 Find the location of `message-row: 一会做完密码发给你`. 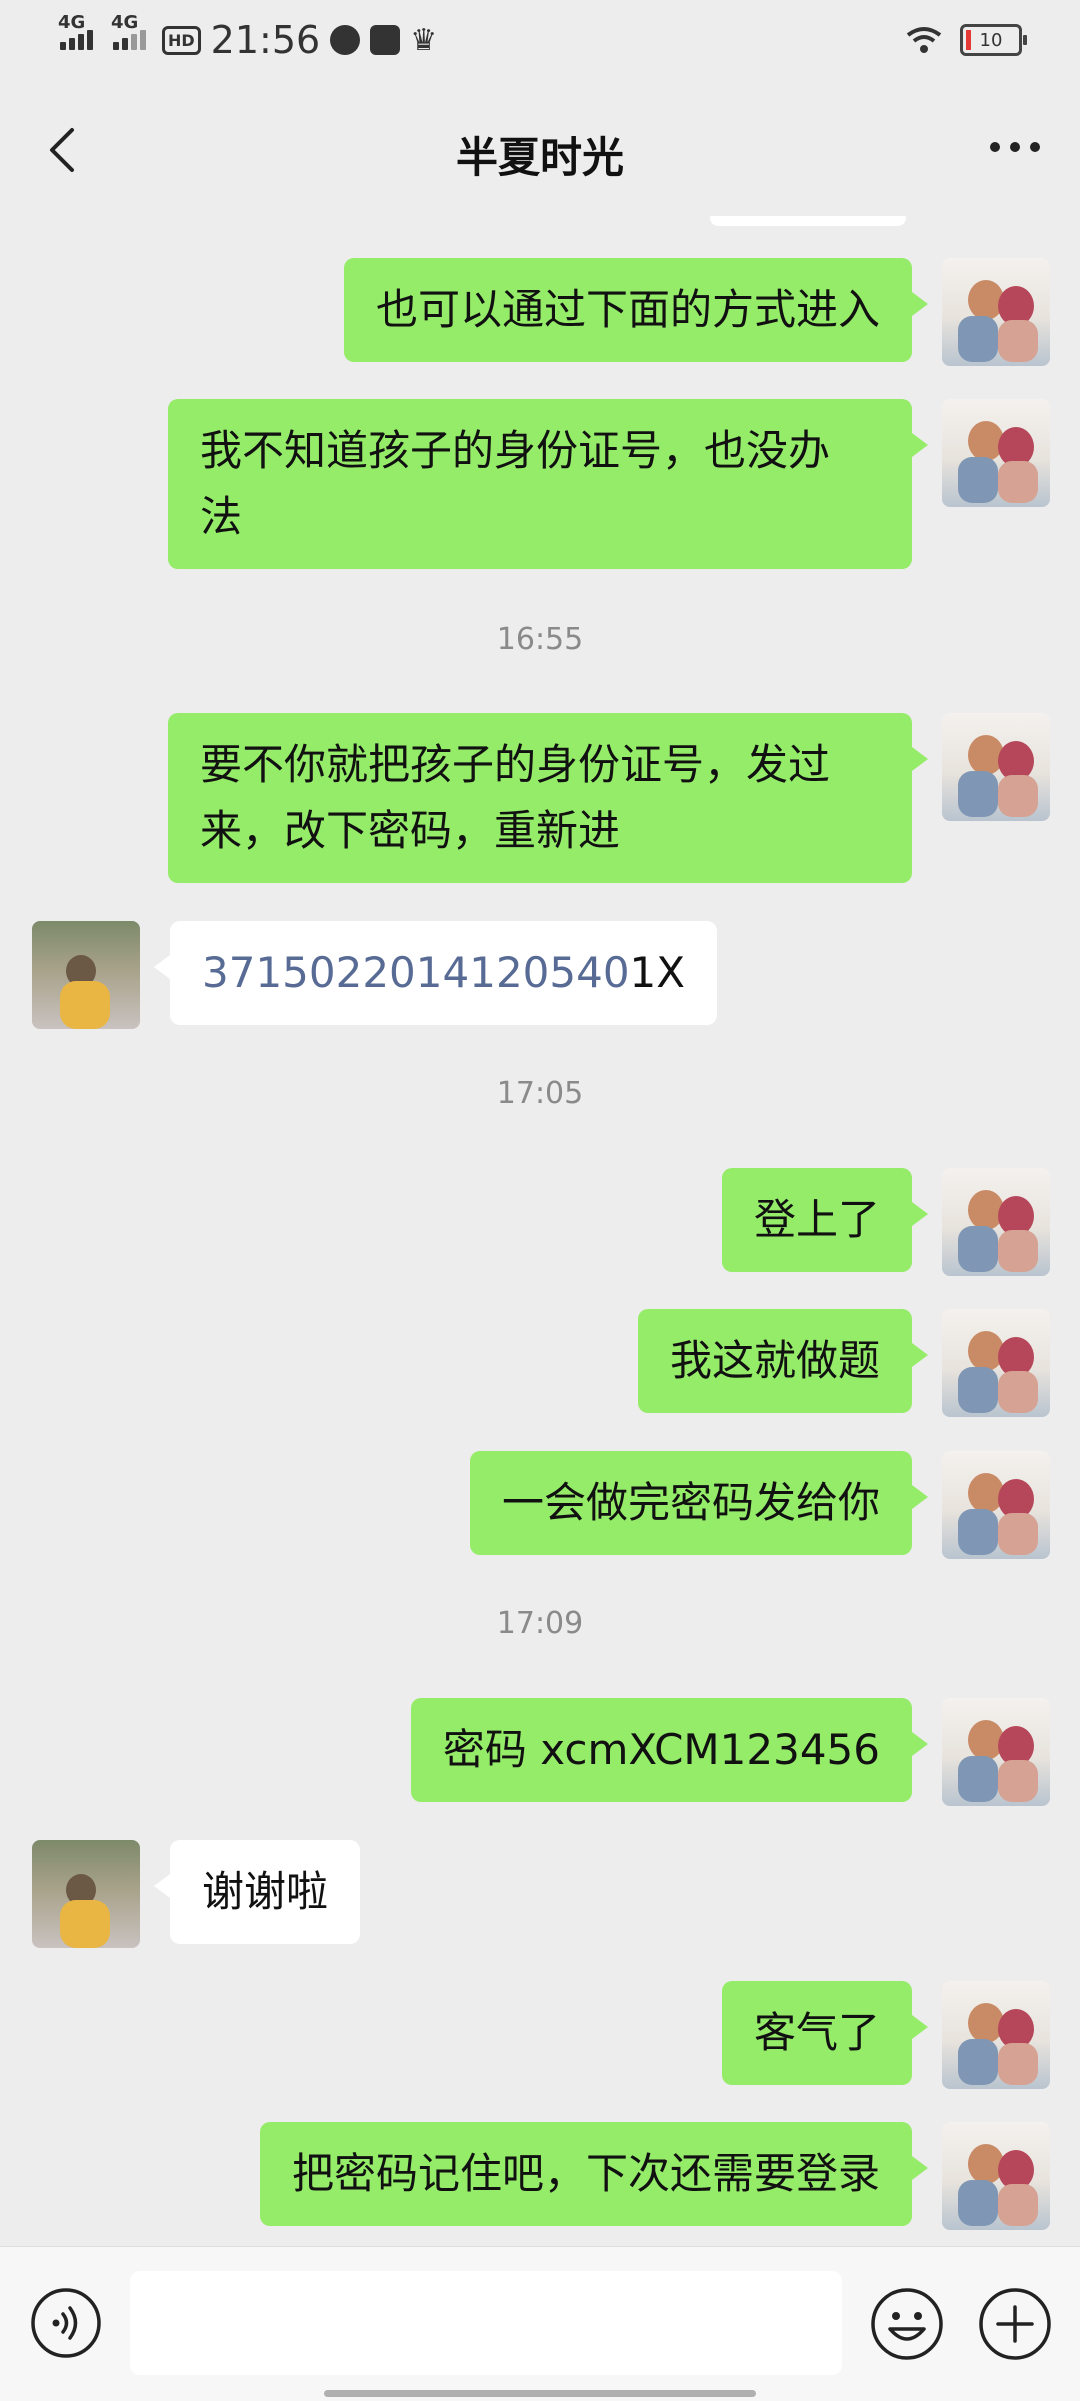

message-row: 一会做完密码发给你 is located at coordinates (759, 1505).